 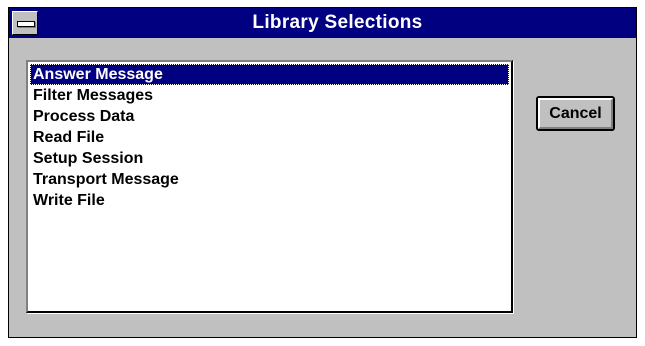 I want to click on system-menu-icon, so click(x=26, y=24).